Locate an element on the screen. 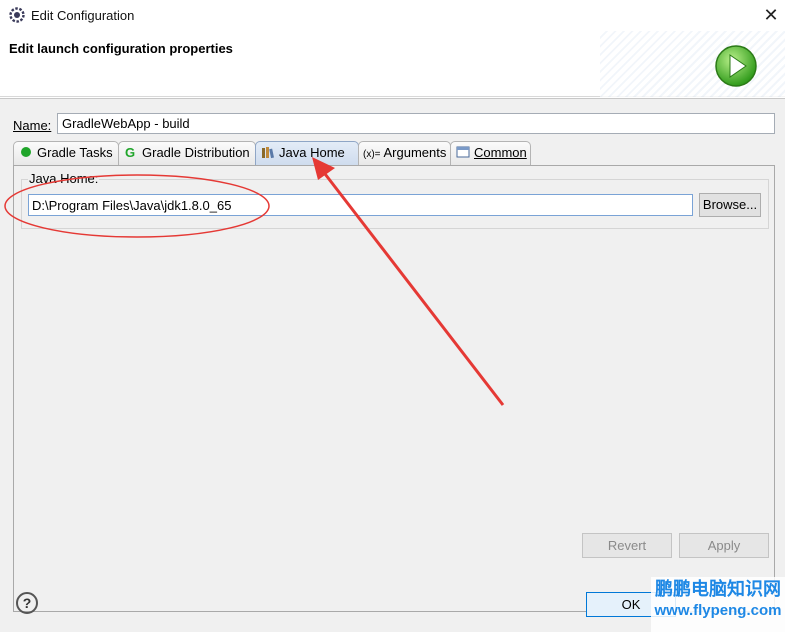  tab-label: Java Home is located at coordinates (312, 152).